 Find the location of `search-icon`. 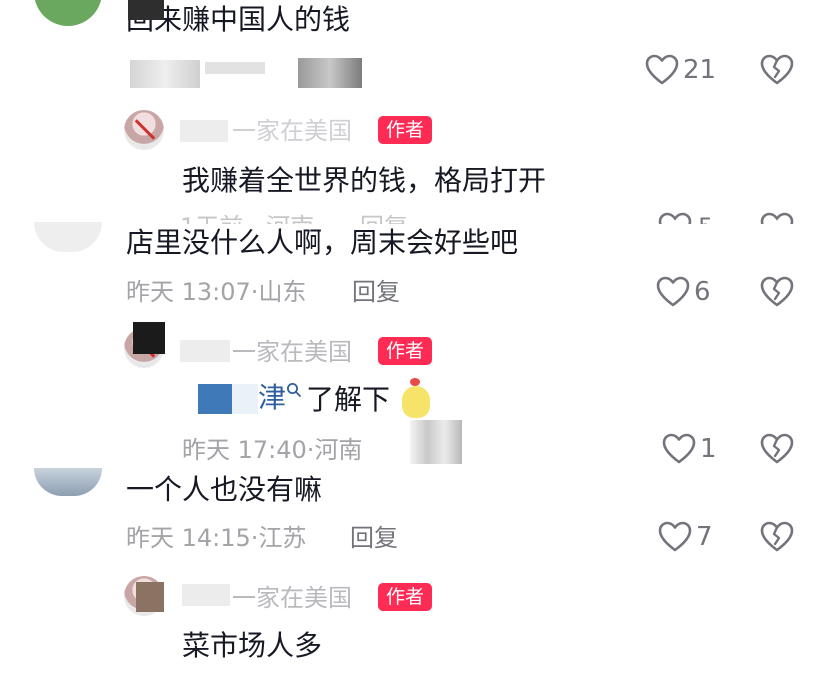

search-icon is located at coordinates (294, 392).